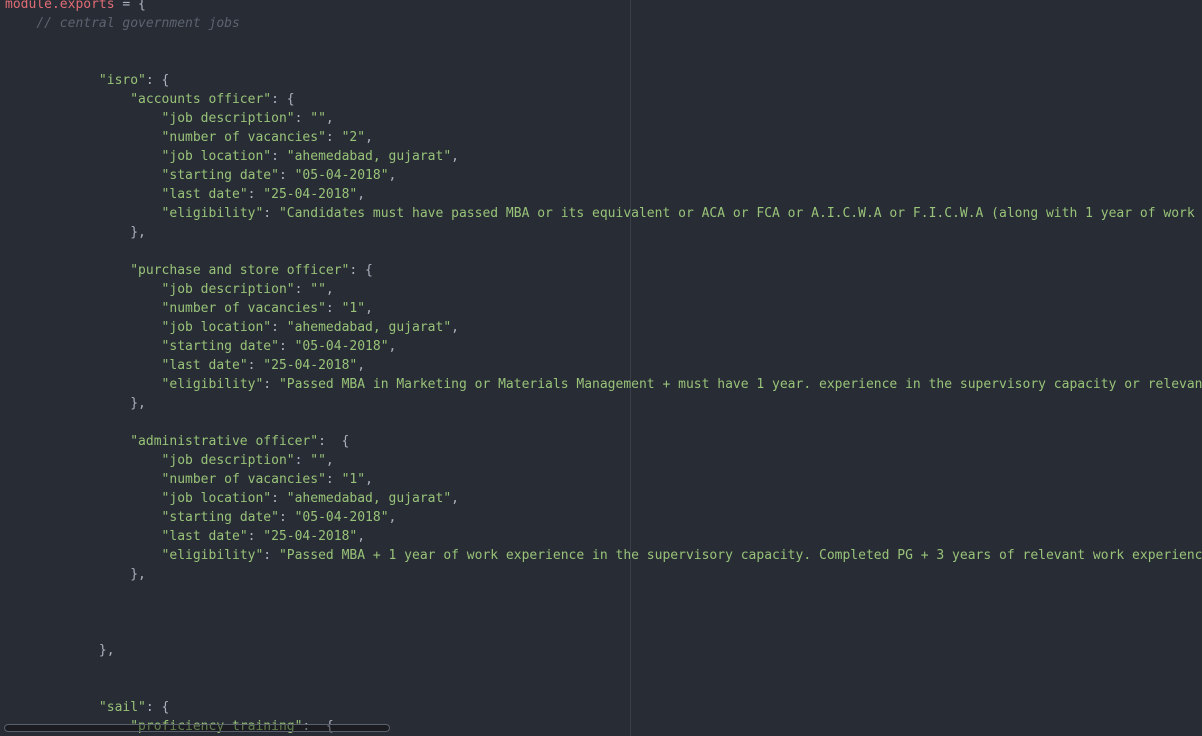 The height and width of the screenshot is (736, 1202). What do you see at coordinates (228, 460) in the screenshot?
I see `code-token: "job description"` at bounding box center [228, 460].